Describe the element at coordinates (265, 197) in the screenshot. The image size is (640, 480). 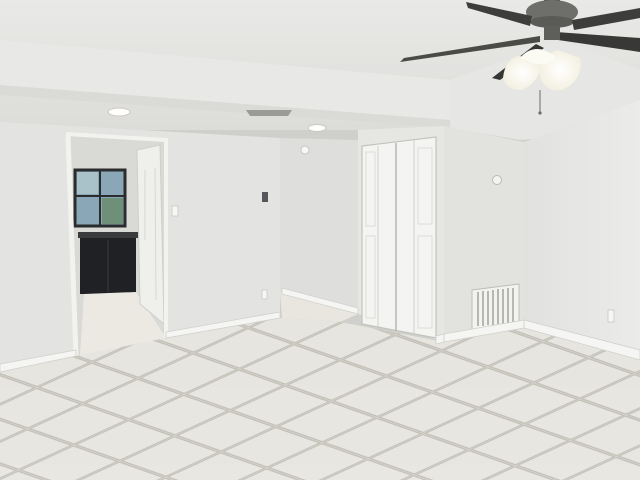
I see `light-switch` at that location.